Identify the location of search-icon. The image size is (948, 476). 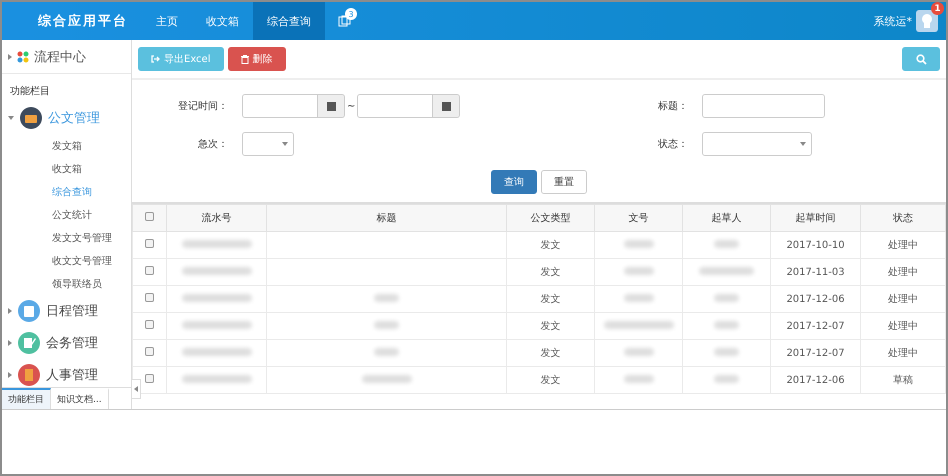
(921, 59).